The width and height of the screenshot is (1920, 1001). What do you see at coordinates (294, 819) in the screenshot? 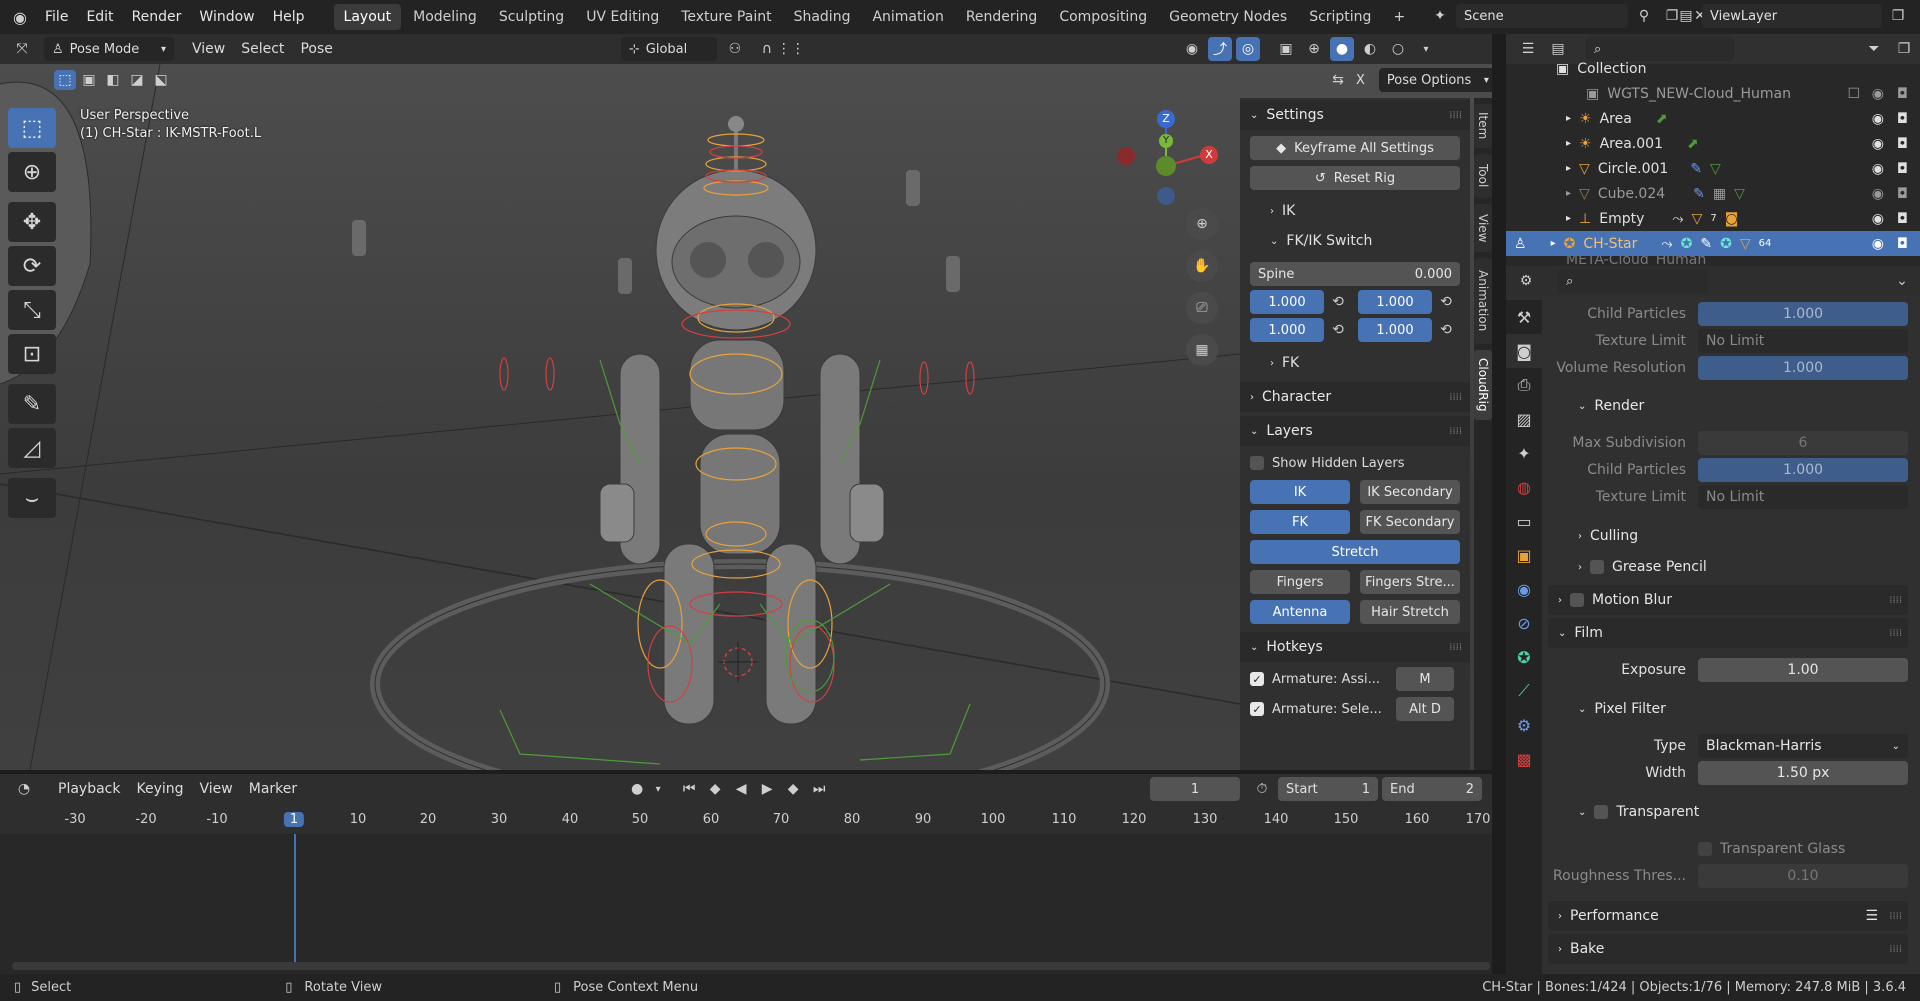
I see `playhead-frame: 1` at bounding box center [294, 819].